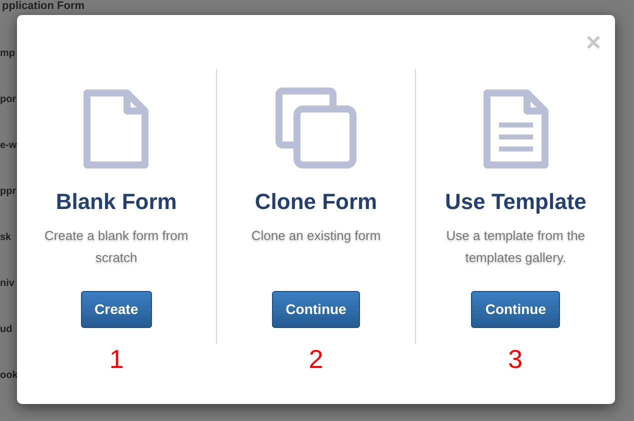 The height and width of the screenshot is (421, 634). What do you see at coordinates (515, 247) in the screenshot?
I see `option-description: Use a template from the templates gallery.` at bounding box center [515, 247].